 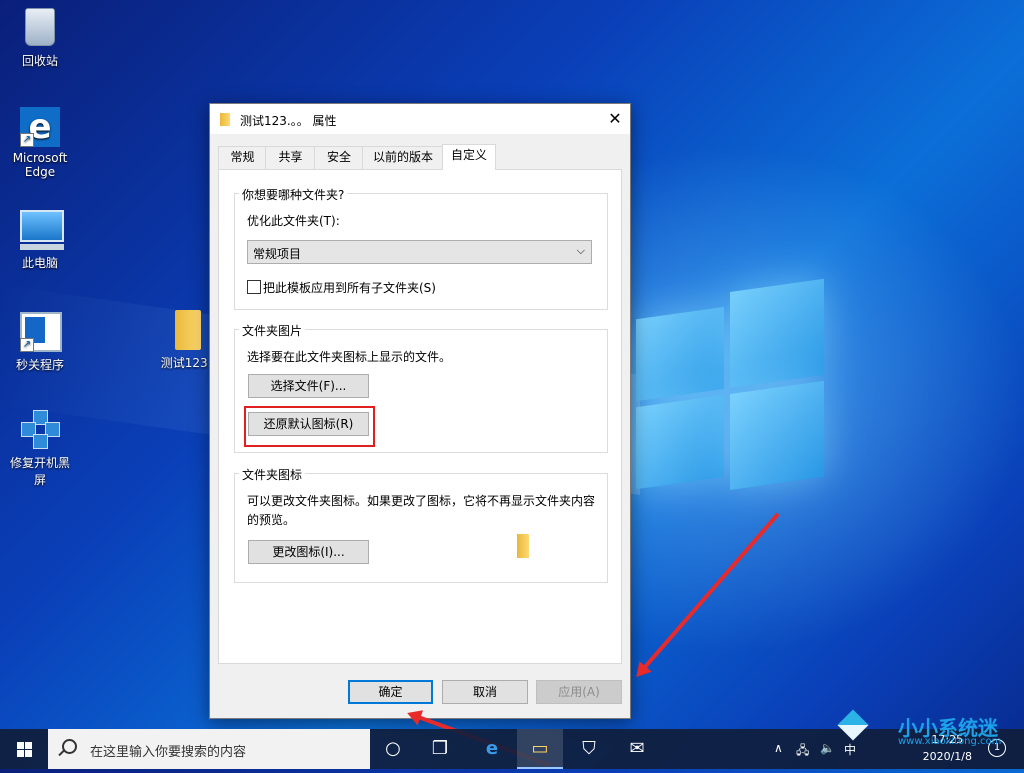 I want to click on annotation-arrow-apply, so click(x=708, y=594).